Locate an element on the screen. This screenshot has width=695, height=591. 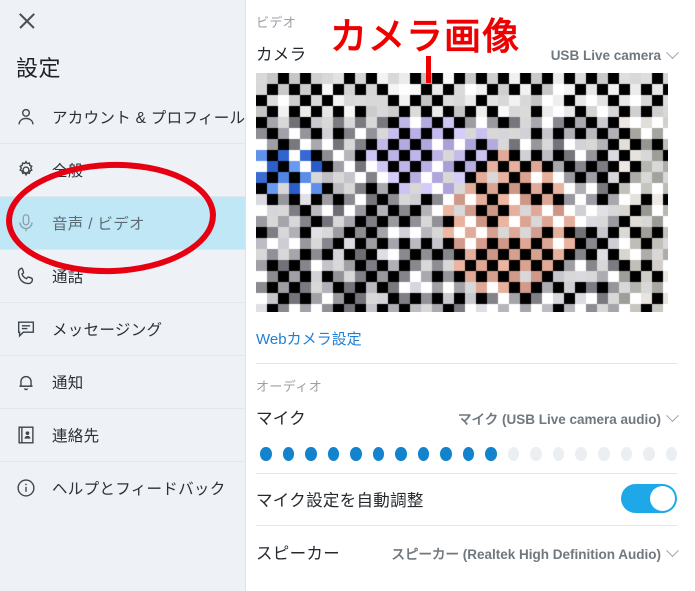
contact-book-icon is located at coordinates (26, 435).